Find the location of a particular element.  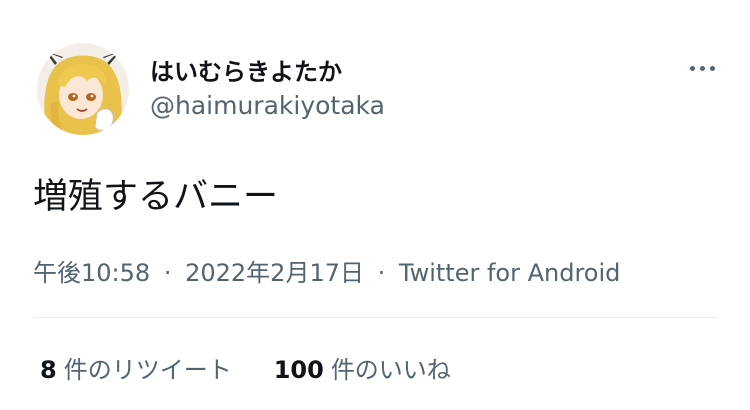

retweets-stat: 8 件のリツイート is located at coordinates (136, 367).